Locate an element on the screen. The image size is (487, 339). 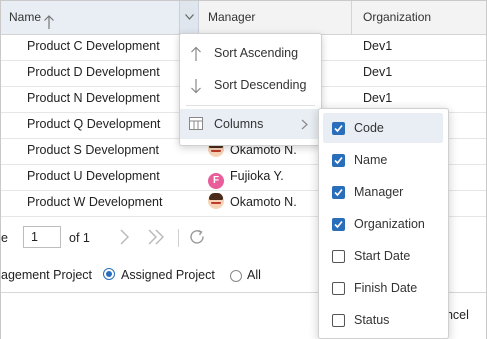
columns-icon is located at coordinates (196, 125).